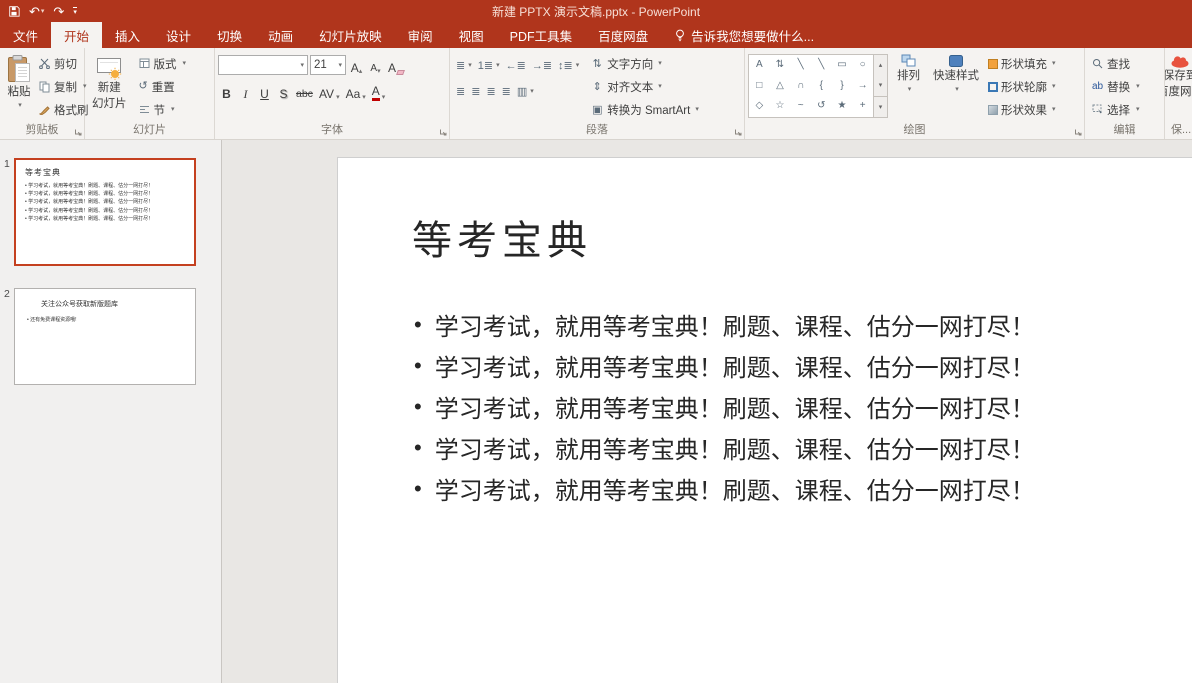 The height and width of the screenshot is (683, 1192). Describe the element at coordinates (821, 65) in the screenshot. I see `shape-line-arrow: ╲` at that location.